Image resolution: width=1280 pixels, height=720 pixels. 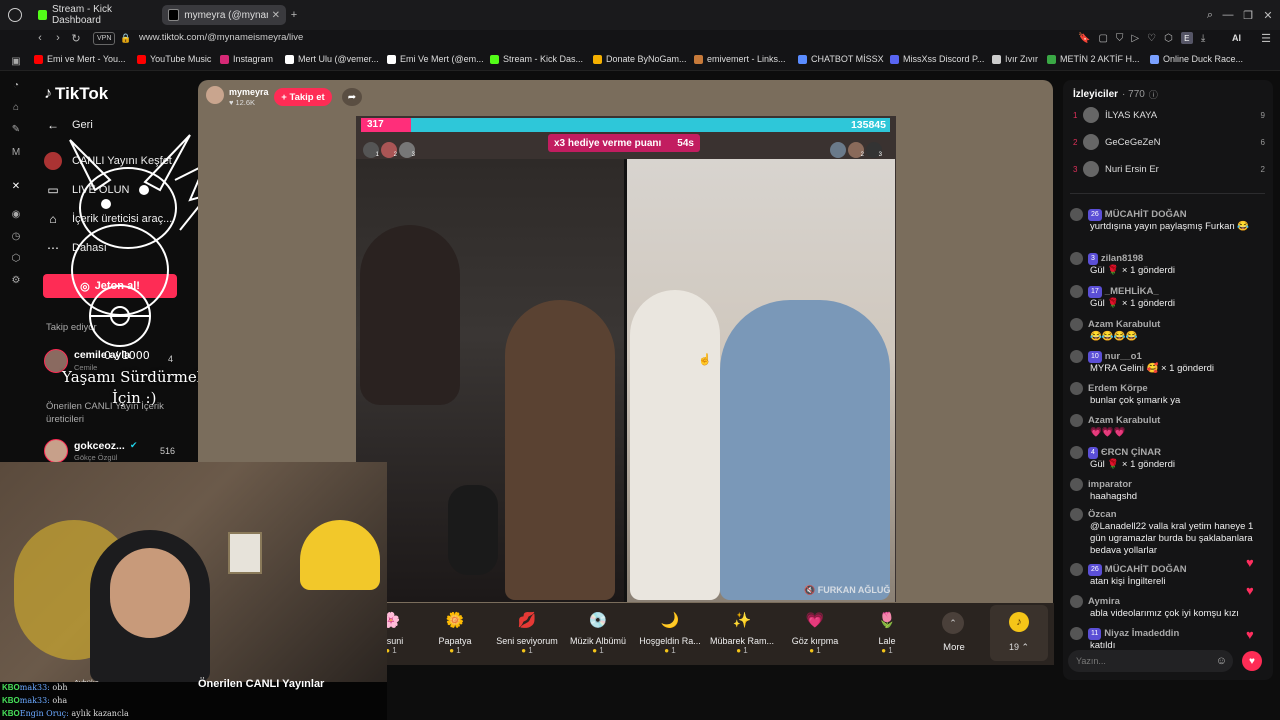 What do you see at coordinates (221, 38) in the screenshot?
I see `url-field: www.tiktok.com/@mynameismeyra/live` at bounding box center [221, 38].